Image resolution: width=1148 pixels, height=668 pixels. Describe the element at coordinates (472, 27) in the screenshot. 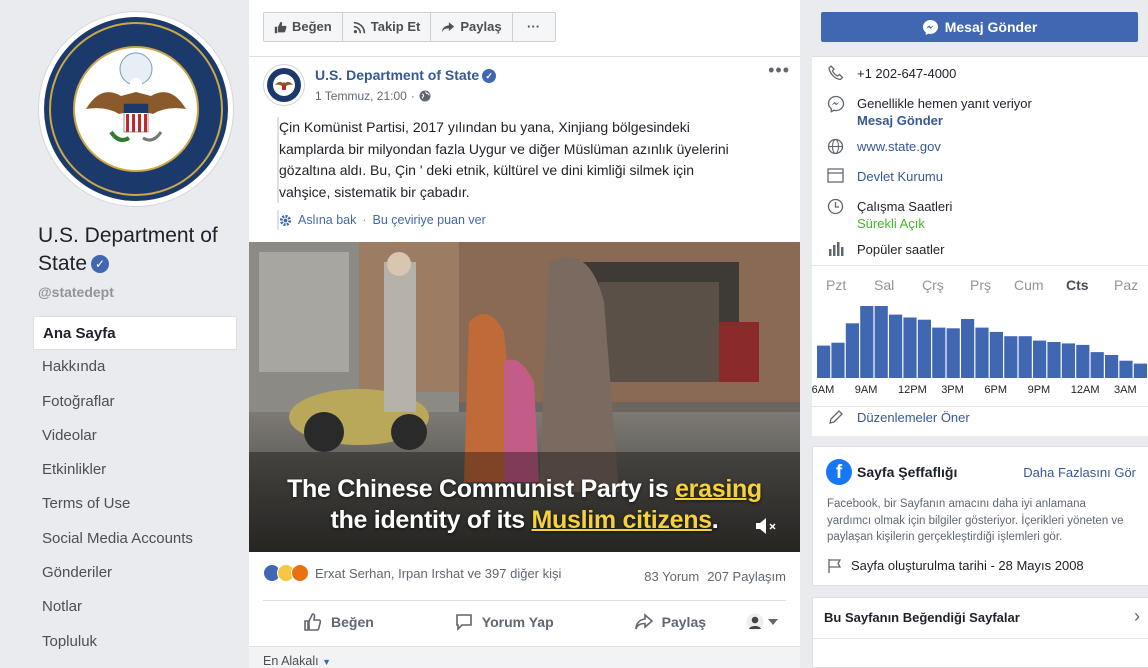

I see `share-page-button: Paylaş` at that location.